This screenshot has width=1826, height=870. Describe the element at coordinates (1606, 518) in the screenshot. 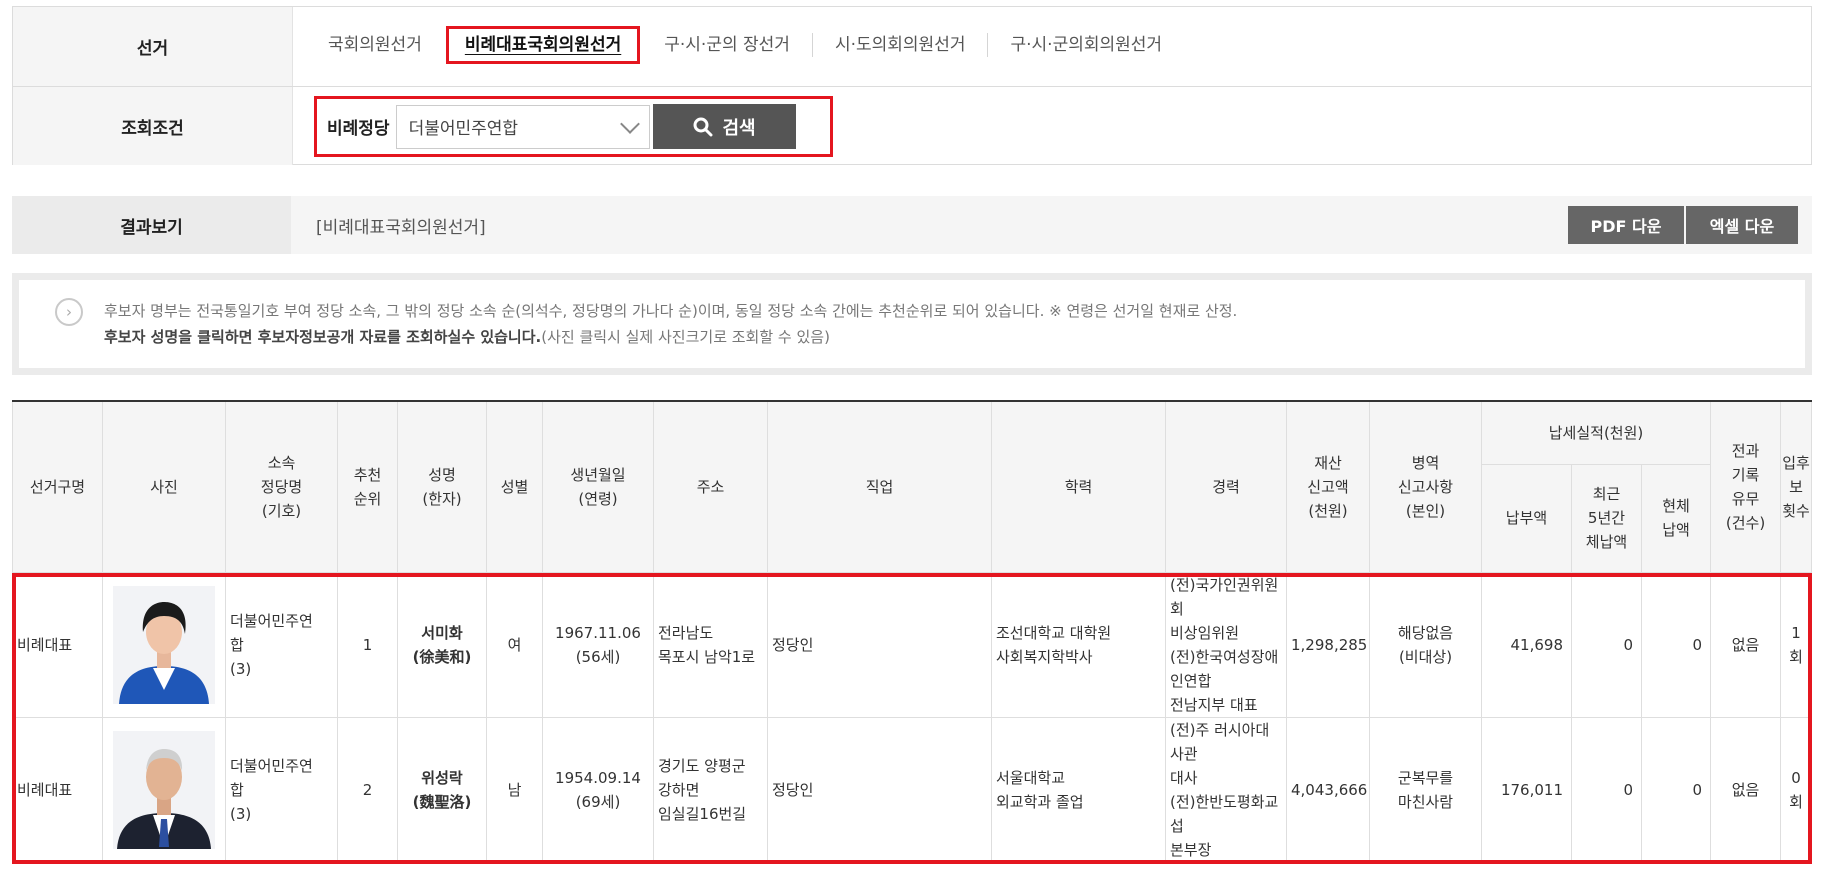

I see `th-tax-arrears5: 최근 5년간 체납액` at that location.